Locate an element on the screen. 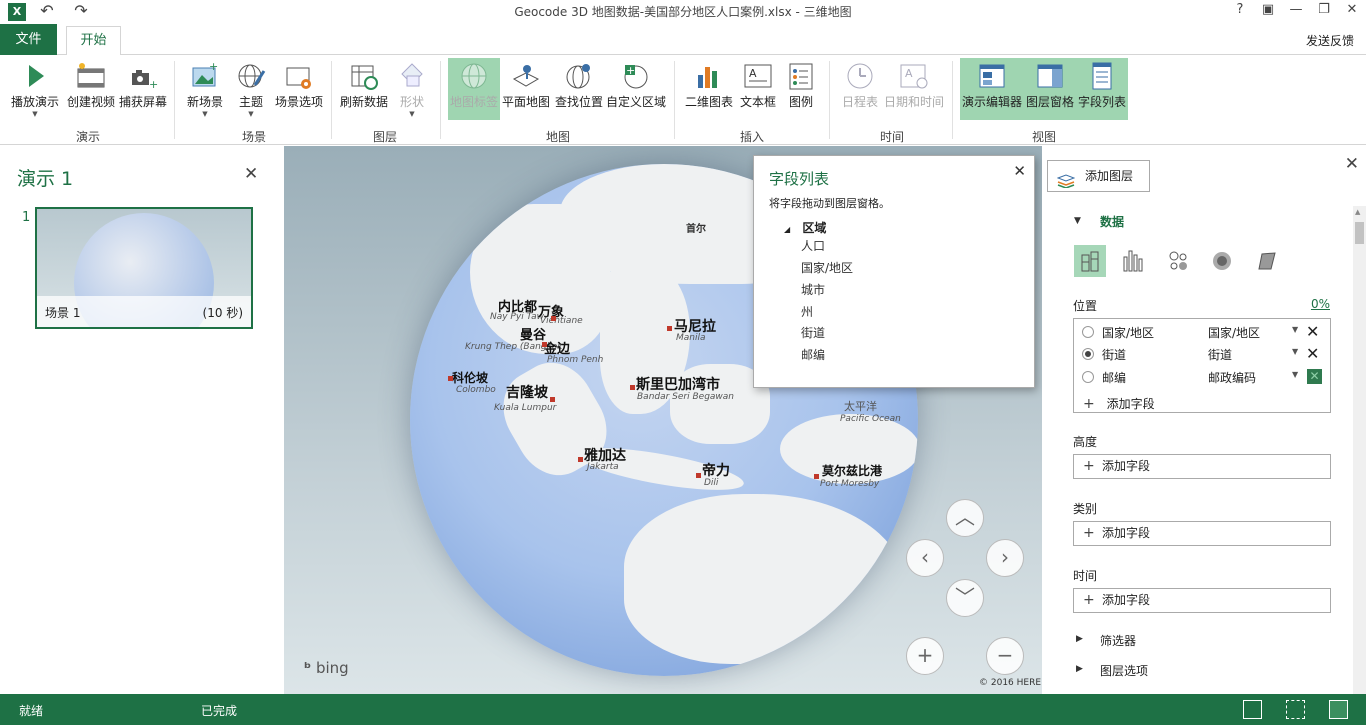 Image resolution: width=1366 pixels, height=725 pixels. tilt-up-button: ︿ is located at coordinates (965, 518).